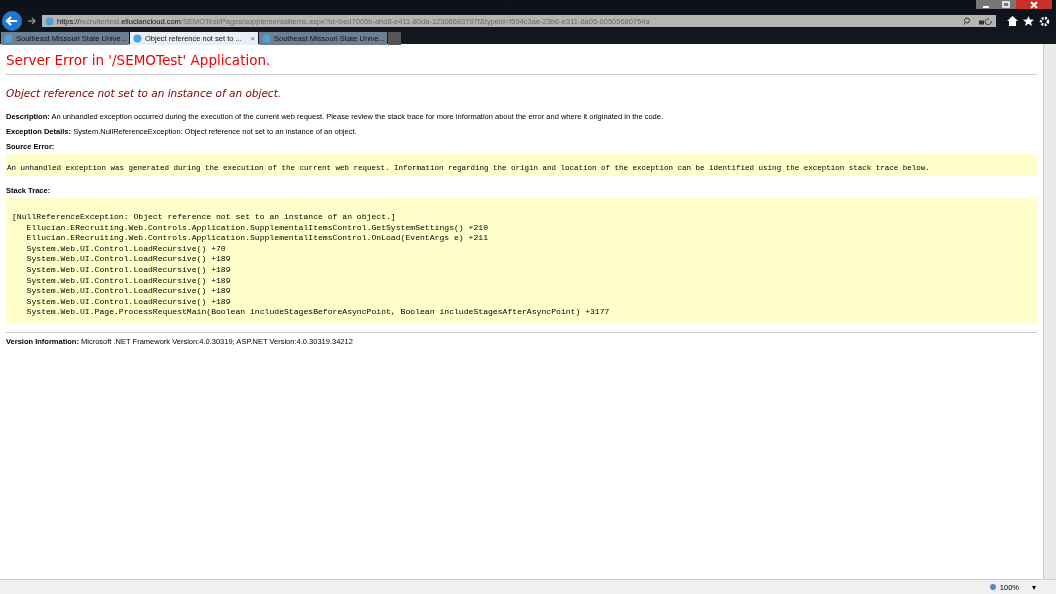  Describe the element at coordinates (257, 238) in the screenshot. I see `stack-trace-line: Ellucian.ERecruiting.Web.Controls.Application.SupplementalItemsControl.OnLoad(EventArgs e) +211` at that location.